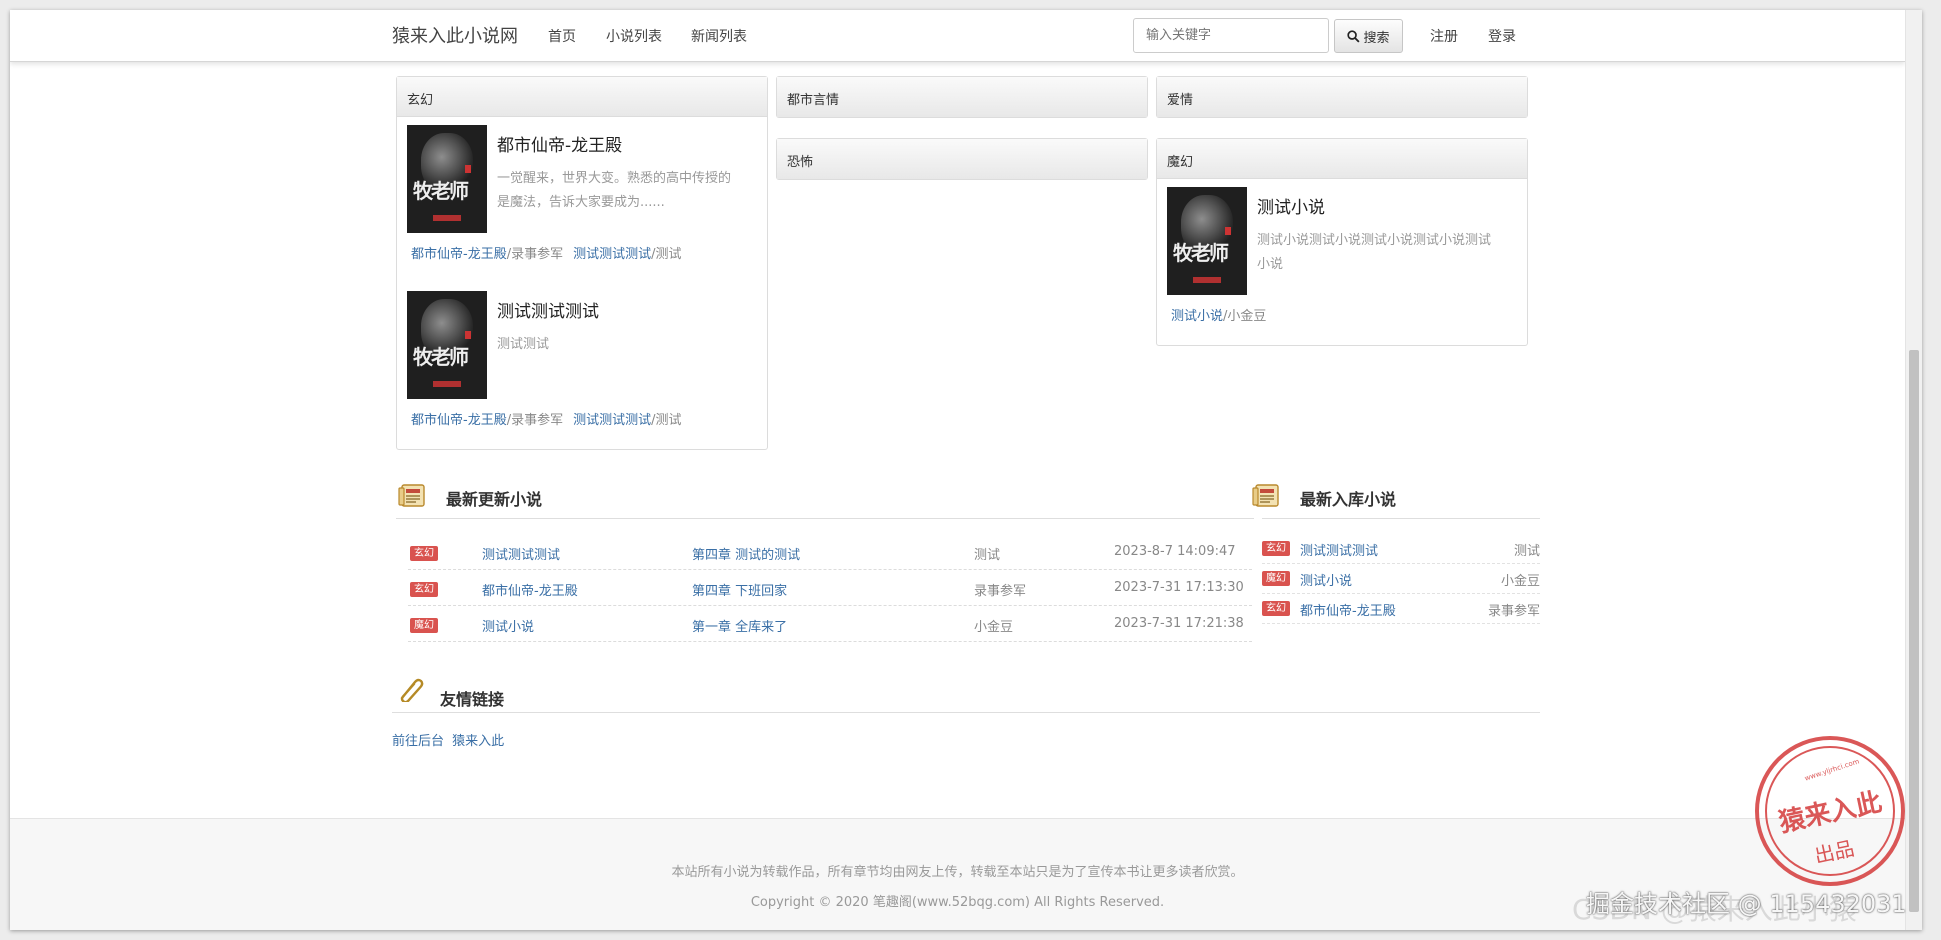 This screenshot has width=1941, height=940. I want to click on update-time: 2023-7-31 17:13:30, so click(1179, 587).